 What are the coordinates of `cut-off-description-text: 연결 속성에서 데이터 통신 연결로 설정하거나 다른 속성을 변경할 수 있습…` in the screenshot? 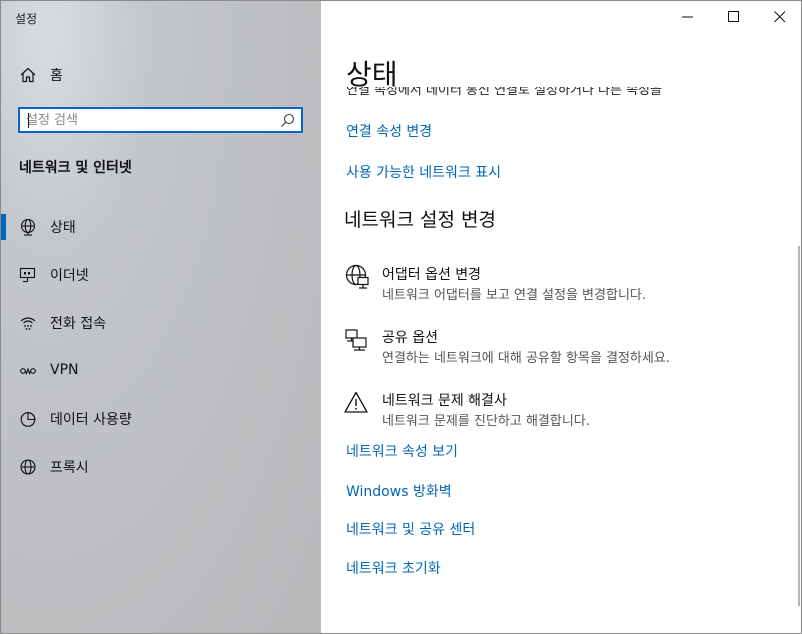 It's located at (504, 92).